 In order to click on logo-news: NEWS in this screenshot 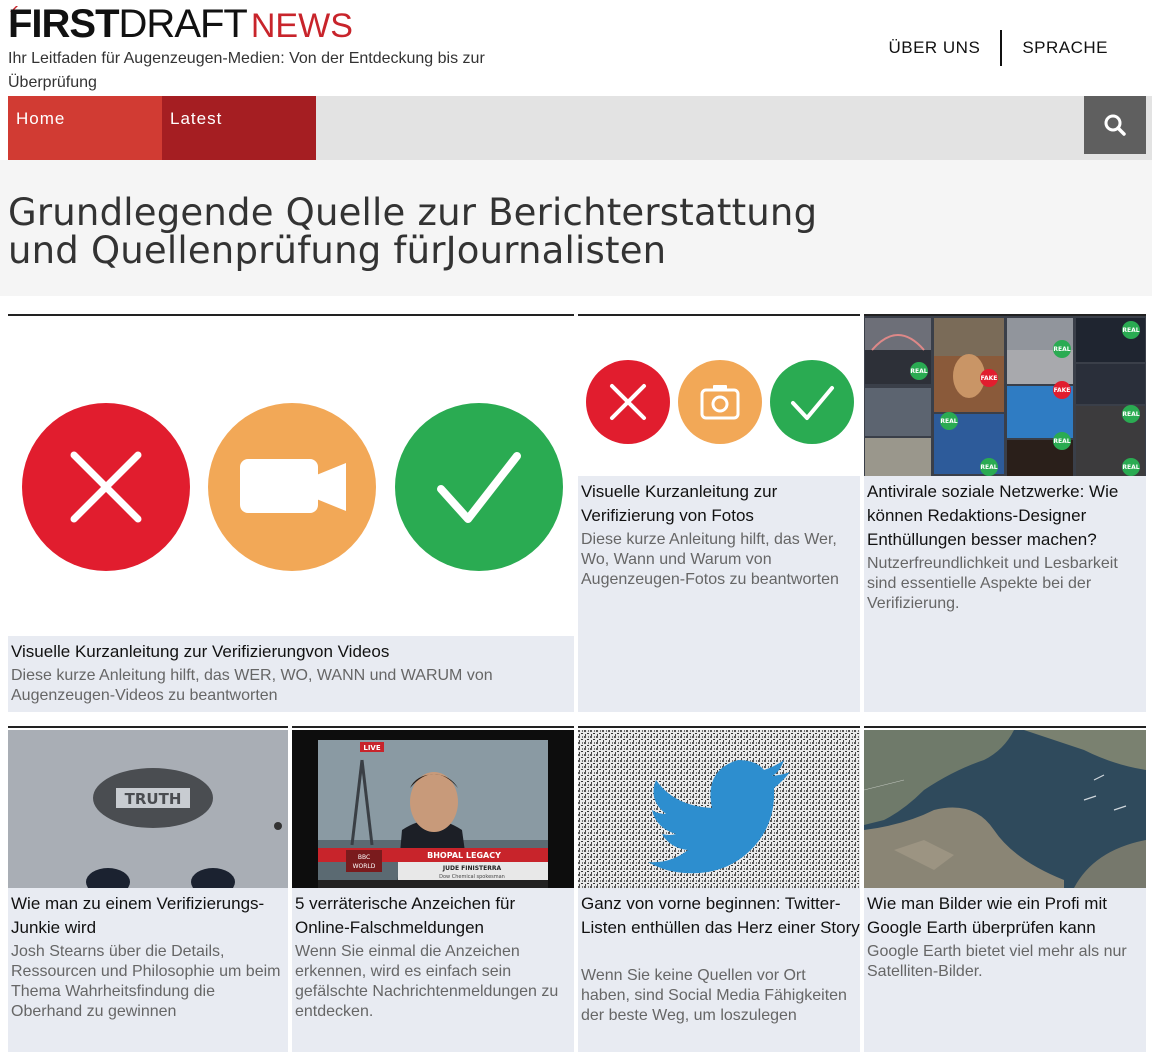, I will do `click(301, 26)`.